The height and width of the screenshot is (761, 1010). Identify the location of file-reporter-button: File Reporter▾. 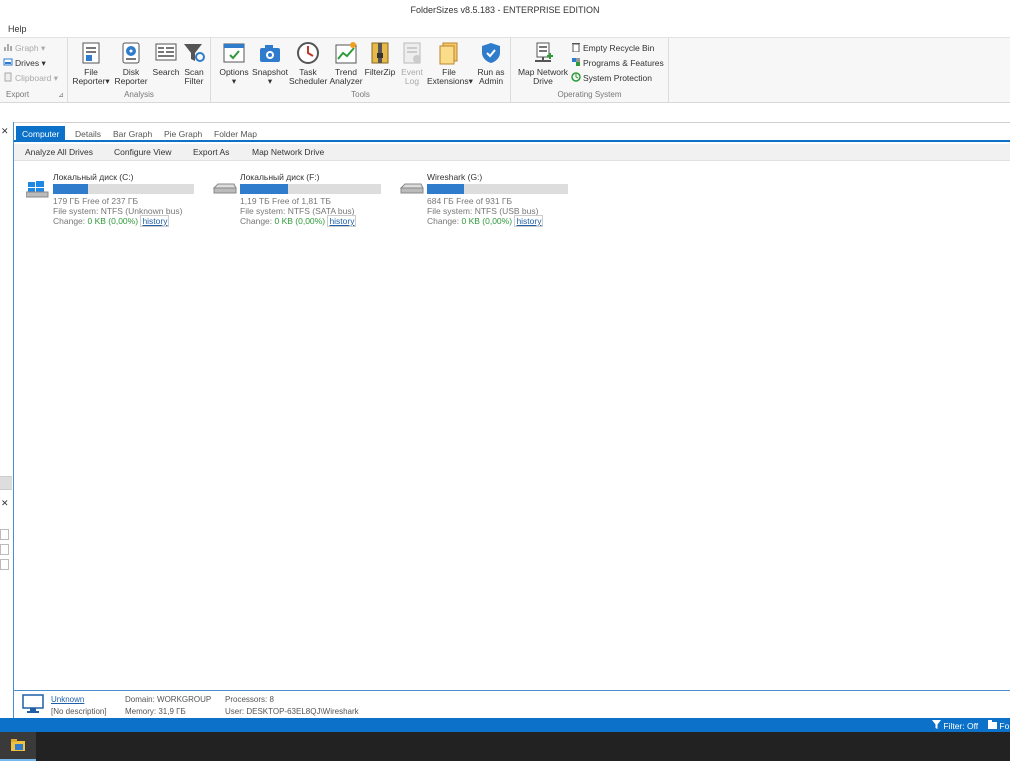
(91, 63).